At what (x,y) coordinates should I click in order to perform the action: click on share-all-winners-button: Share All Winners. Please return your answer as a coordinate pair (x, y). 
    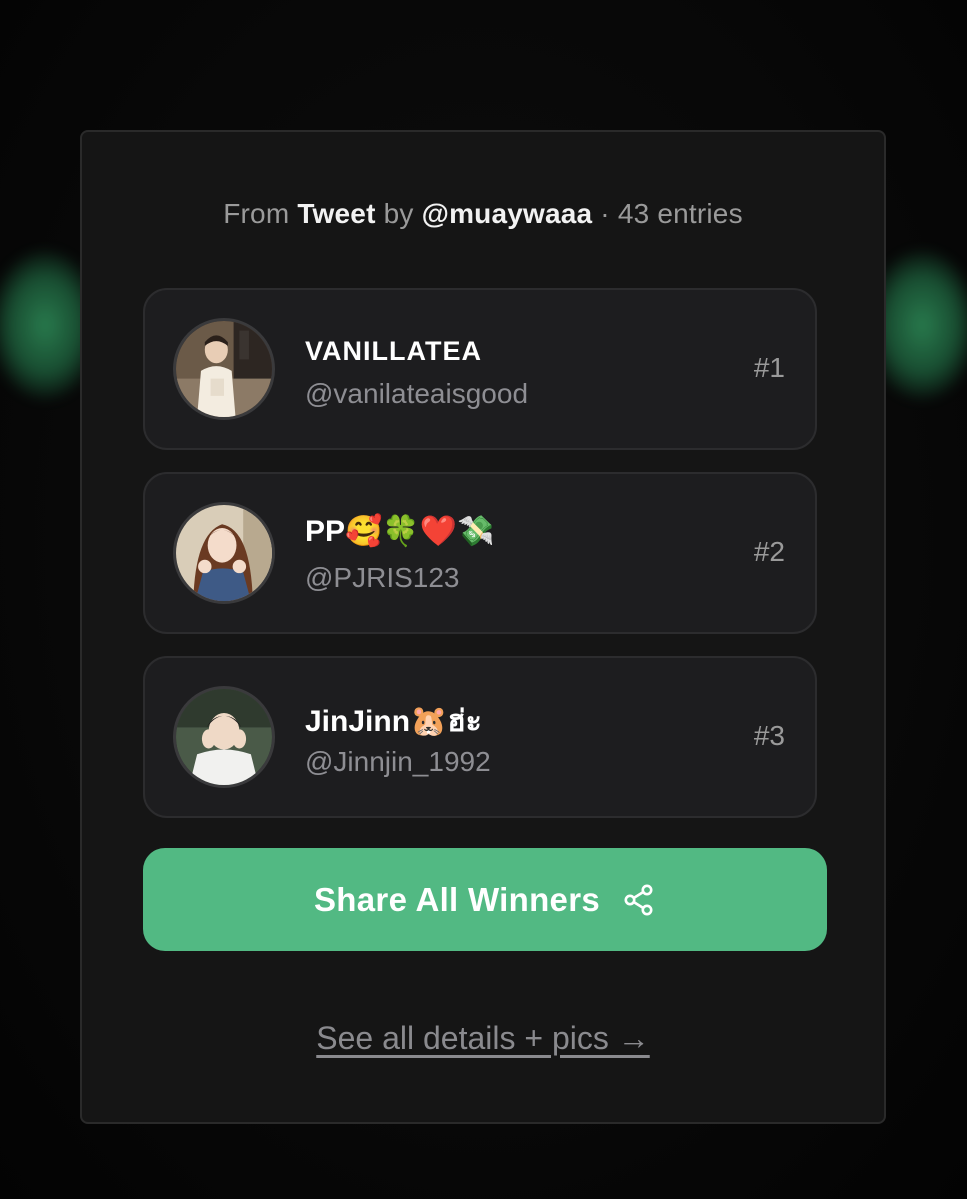
    Looking at the image, I should click on (485, 899).